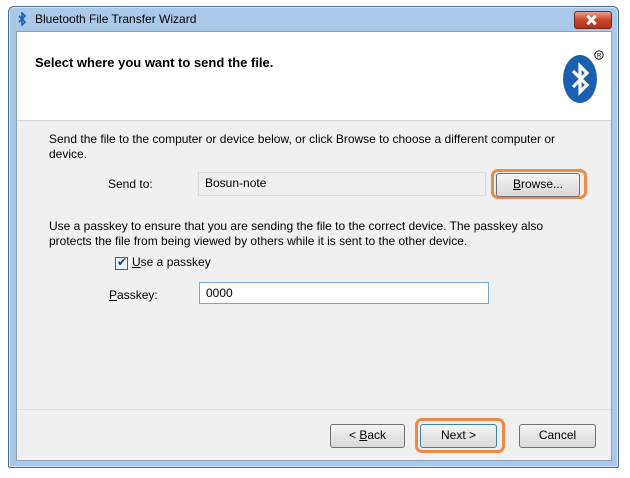 The width and height of the screenshot is (630, 478). Describe the element at coordinates (377, 435) in the screenshot. I see `back-label: ack` at that location.